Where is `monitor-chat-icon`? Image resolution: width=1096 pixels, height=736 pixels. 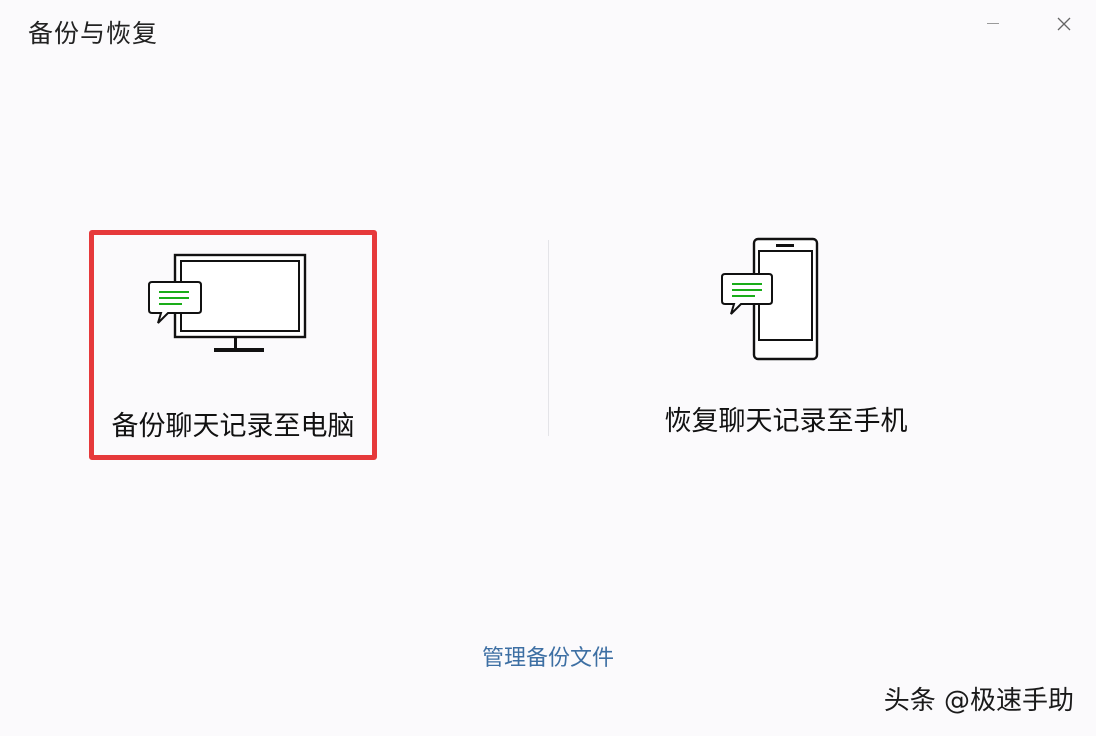
monitor-chat-icon is located at coordinates (227, 302).